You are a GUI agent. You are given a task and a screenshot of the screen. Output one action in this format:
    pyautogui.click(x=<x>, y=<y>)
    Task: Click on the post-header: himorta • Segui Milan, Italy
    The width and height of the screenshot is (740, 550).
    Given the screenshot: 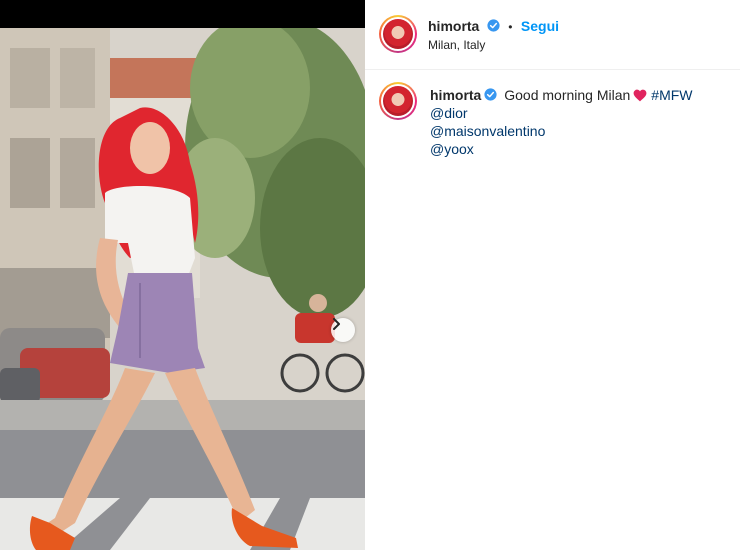 What is the action you would take?
    pyautogui.click(x=552, y=35)
    